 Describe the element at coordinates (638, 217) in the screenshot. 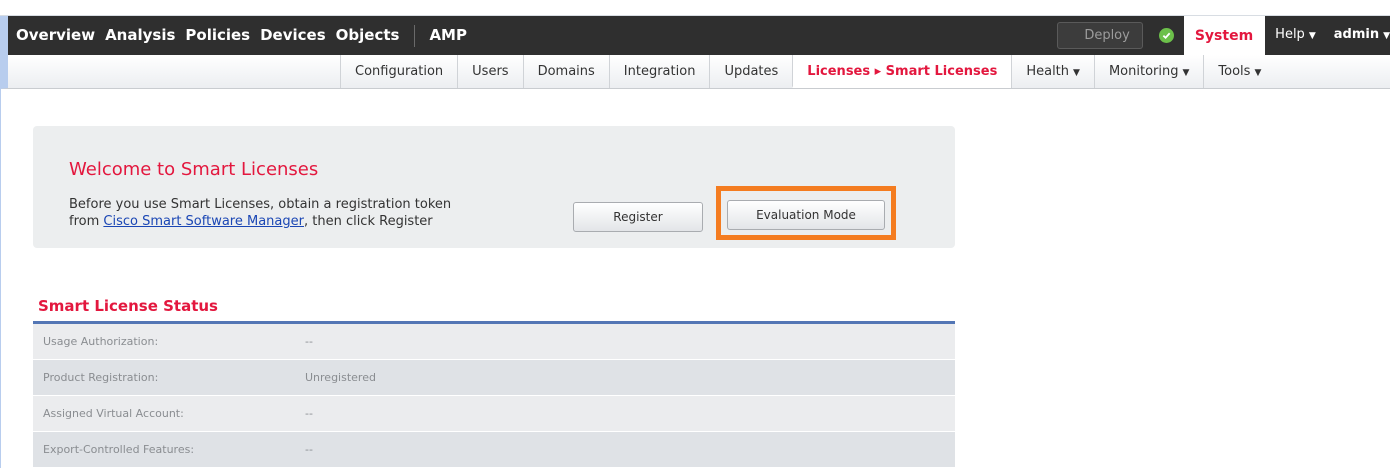

I see `register-button: Register` at that location.